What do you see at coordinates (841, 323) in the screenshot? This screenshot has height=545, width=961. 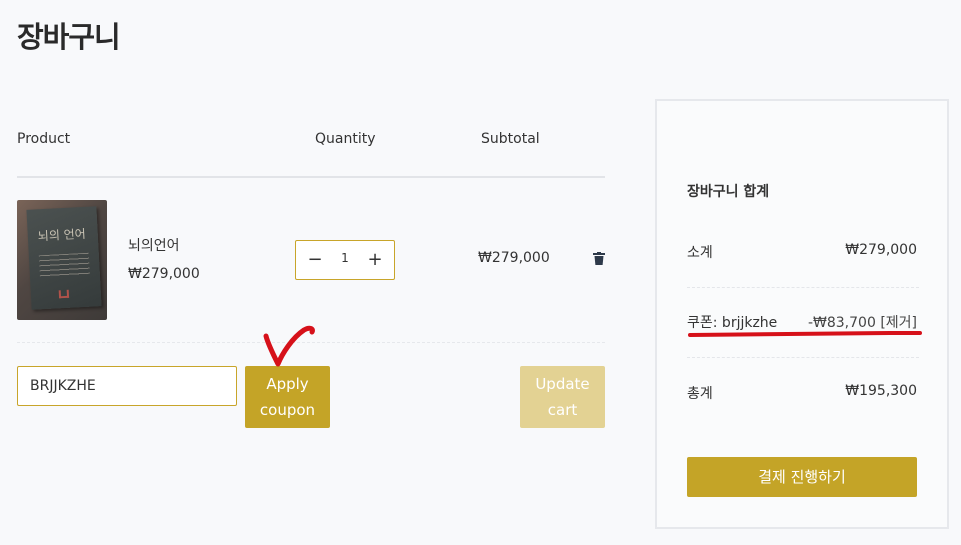 I see `coupon-discount-value: -₩83,700` at bounding box center [841, 323].